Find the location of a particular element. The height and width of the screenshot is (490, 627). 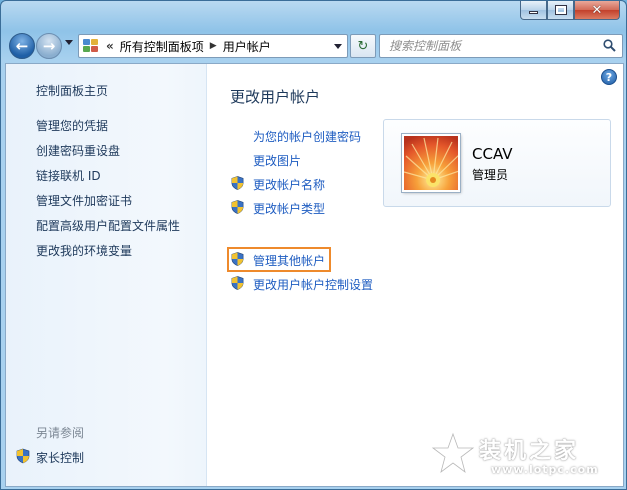

back-button: ← is located at coordinates (22, 46).